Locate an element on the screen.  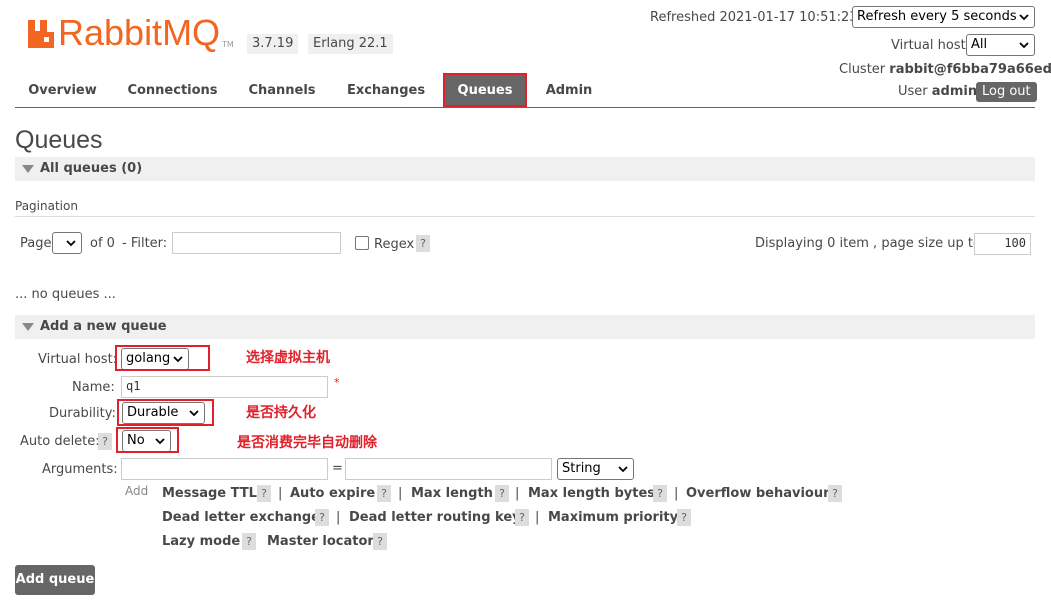
page-select is located at coordinates (67, 243).